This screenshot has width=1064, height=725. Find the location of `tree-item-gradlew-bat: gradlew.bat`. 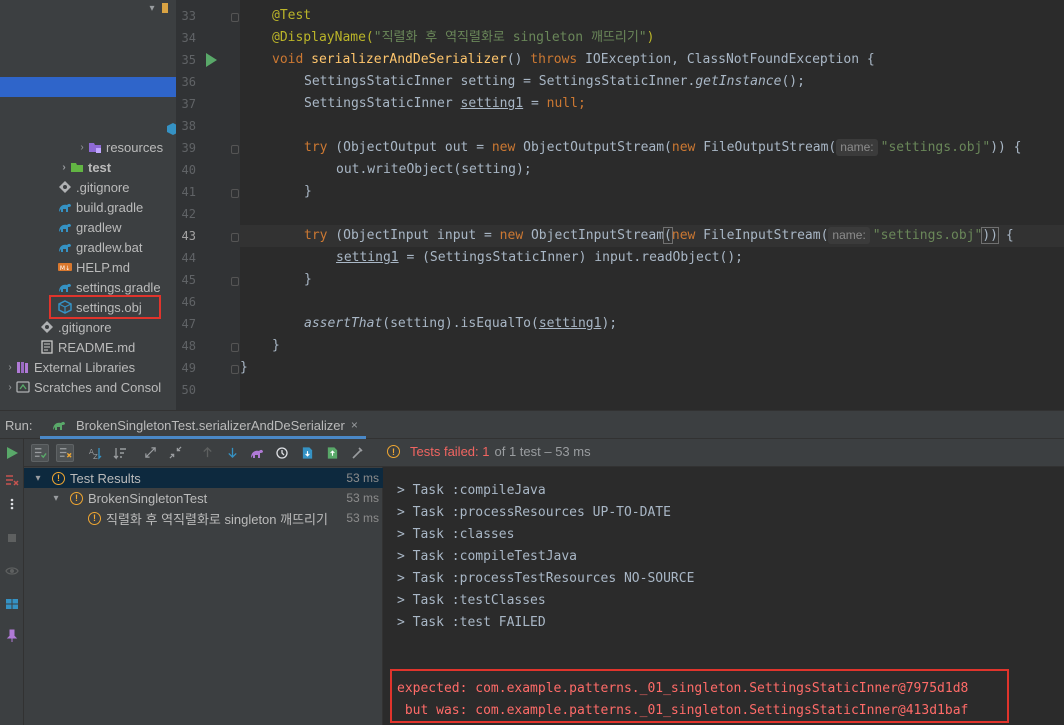

tree-item-gradlew-bat: gradlew.bat is located at coordinates (88, 247).